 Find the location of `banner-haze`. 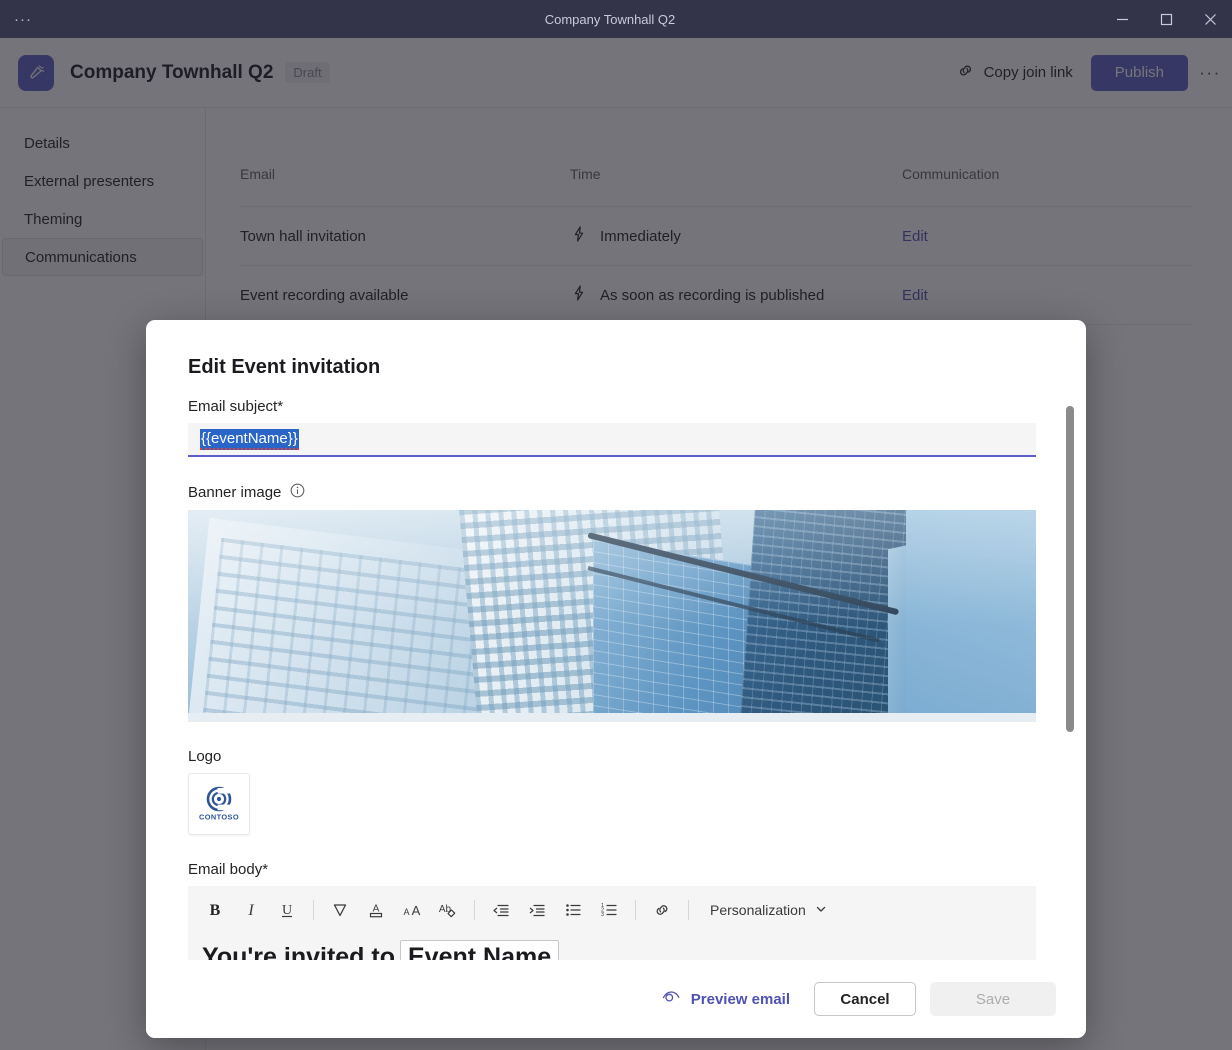

banner-haze is located at coordinates (612, 616).